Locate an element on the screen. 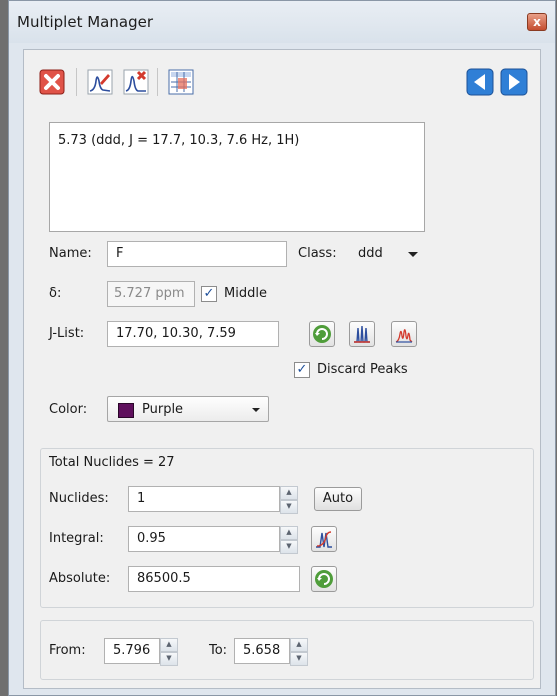 This screenshot has width=557, height=696. integrate-button is located at coordinates (324, 539).